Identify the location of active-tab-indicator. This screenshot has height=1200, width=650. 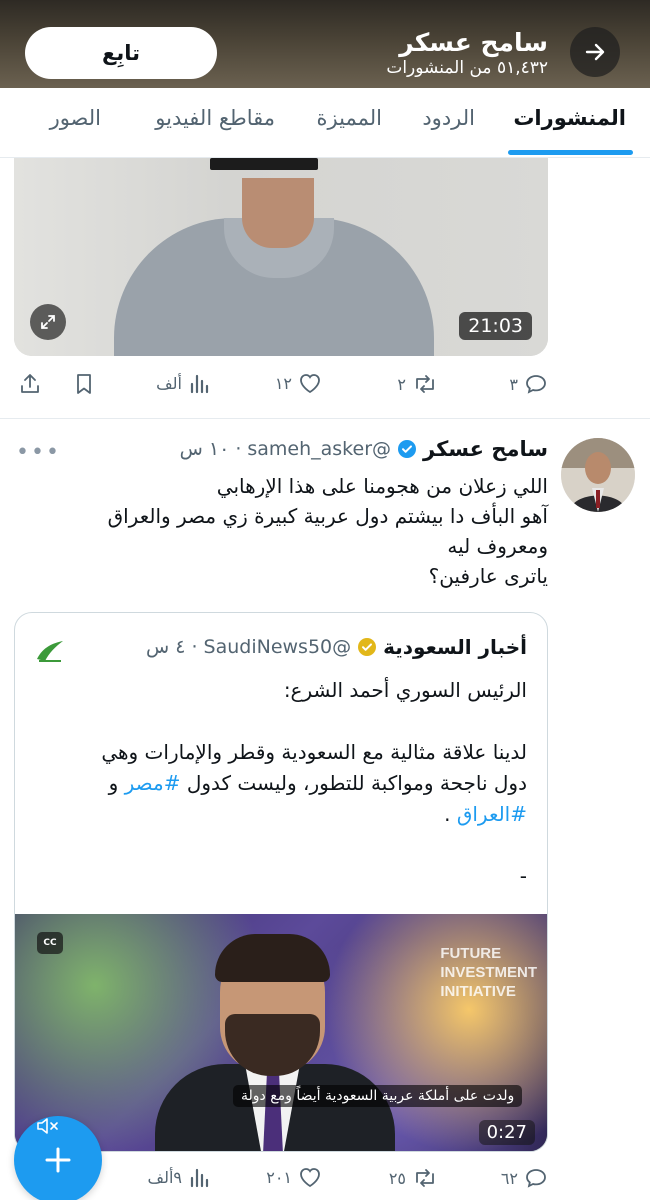
(570, 152).